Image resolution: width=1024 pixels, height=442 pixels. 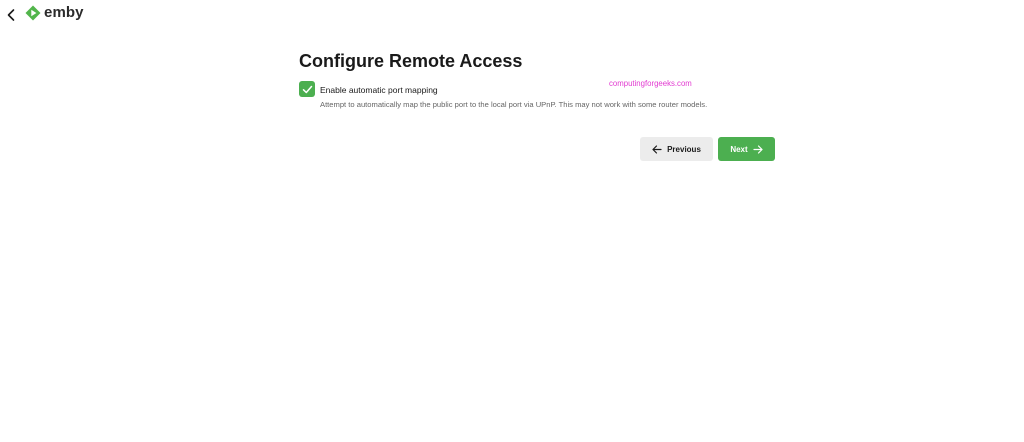 What do you see at coordinates (64, 12) in the screenshot?
I see `logo-text: emby` at bounding box center [64, 12].